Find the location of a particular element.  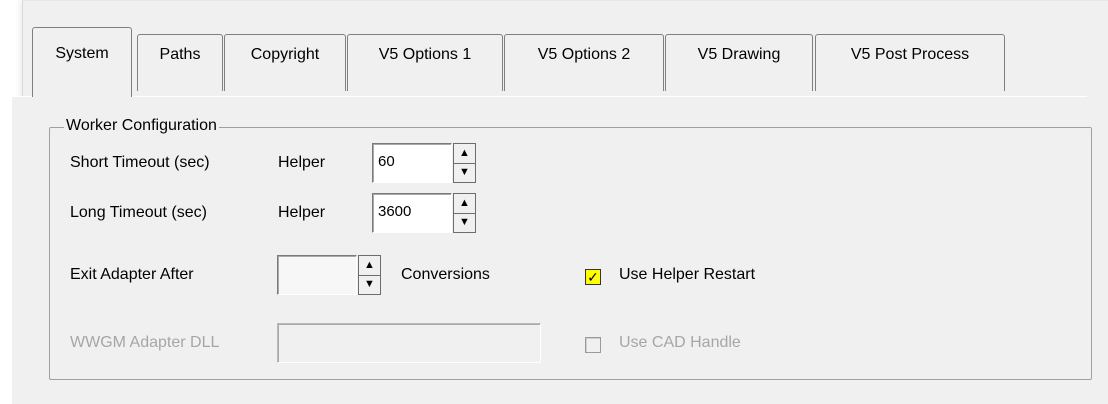

tab-label: V5 Drawing is located at coordinates (739, 54).